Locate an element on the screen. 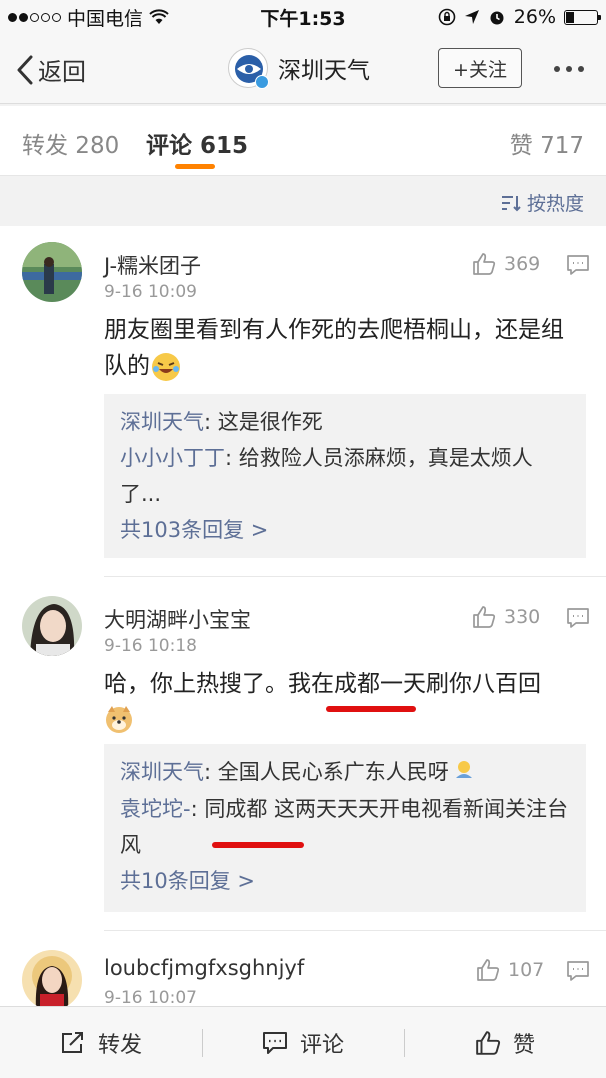 The height and width of the screenshot is (1078, 606). verified-badge-icon is located at coordinates (262, 82).